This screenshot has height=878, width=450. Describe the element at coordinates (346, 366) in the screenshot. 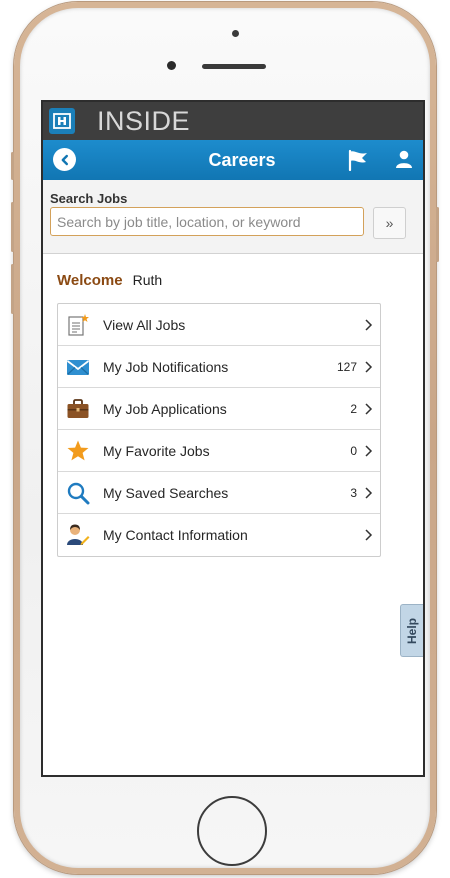

I see `menu-item-count: 127` at that location.